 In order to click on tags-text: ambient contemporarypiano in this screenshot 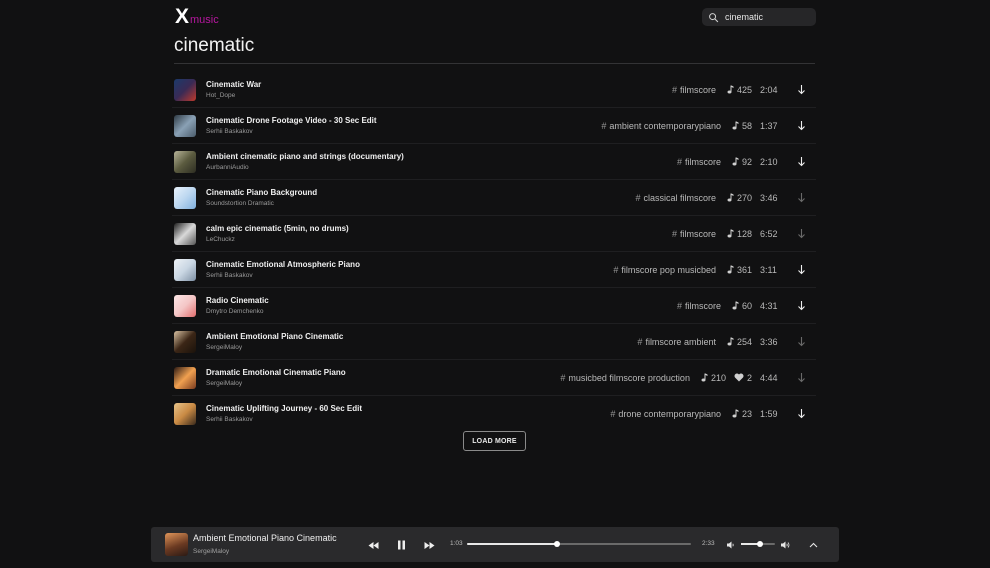, I will do `click(665, 126)`.